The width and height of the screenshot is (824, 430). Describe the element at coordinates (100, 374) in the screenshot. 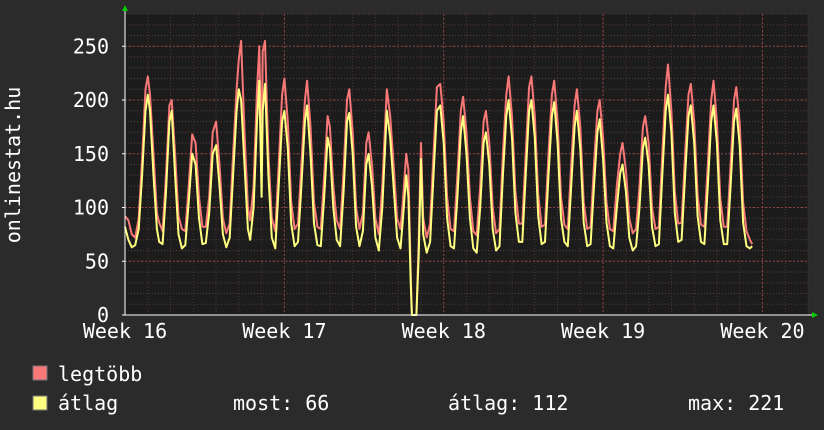

I see `legend-label-legtobb: legtöbb` at that location.